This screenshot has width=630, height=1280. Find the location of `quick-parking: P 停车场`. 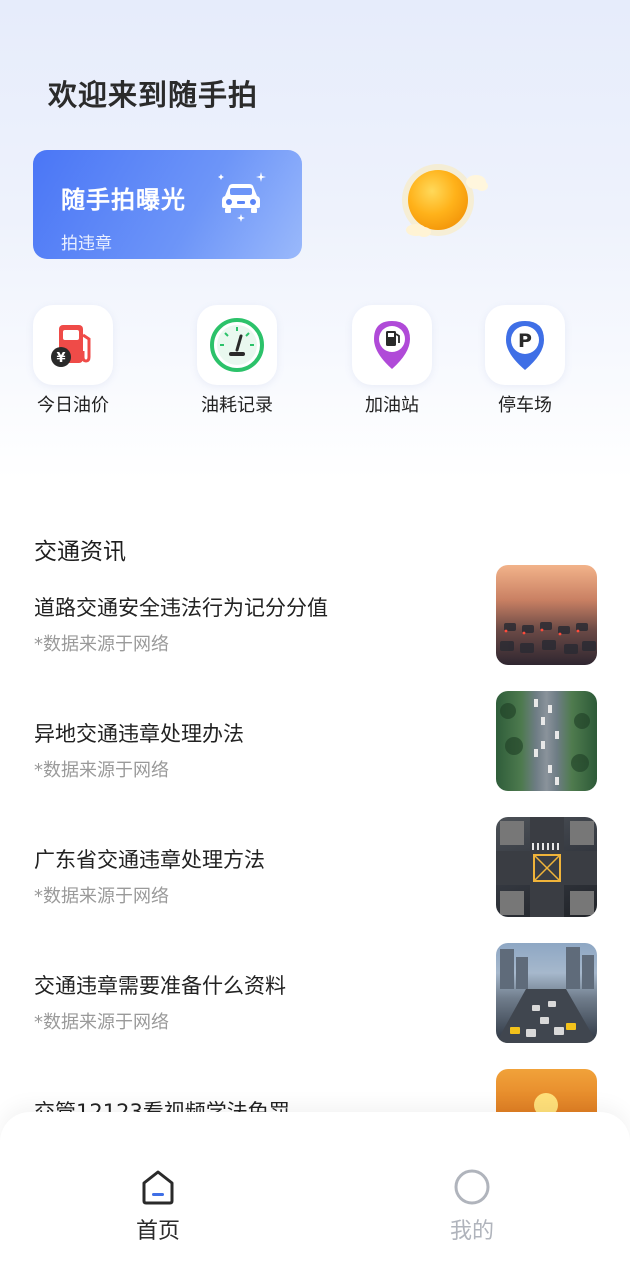

quick-parking: P 停车场 is located at coordinates (525, 361).